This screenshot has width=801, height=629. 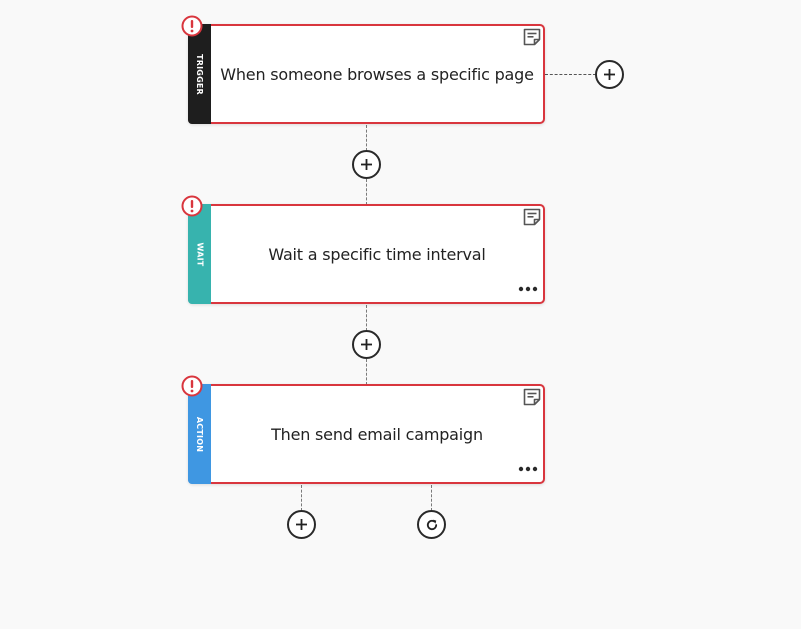 What do you see at coordinates (377, 74) in the screenshot?
I see `trigger-title: When someone browses a specific page` at bounding box center [377, 74].